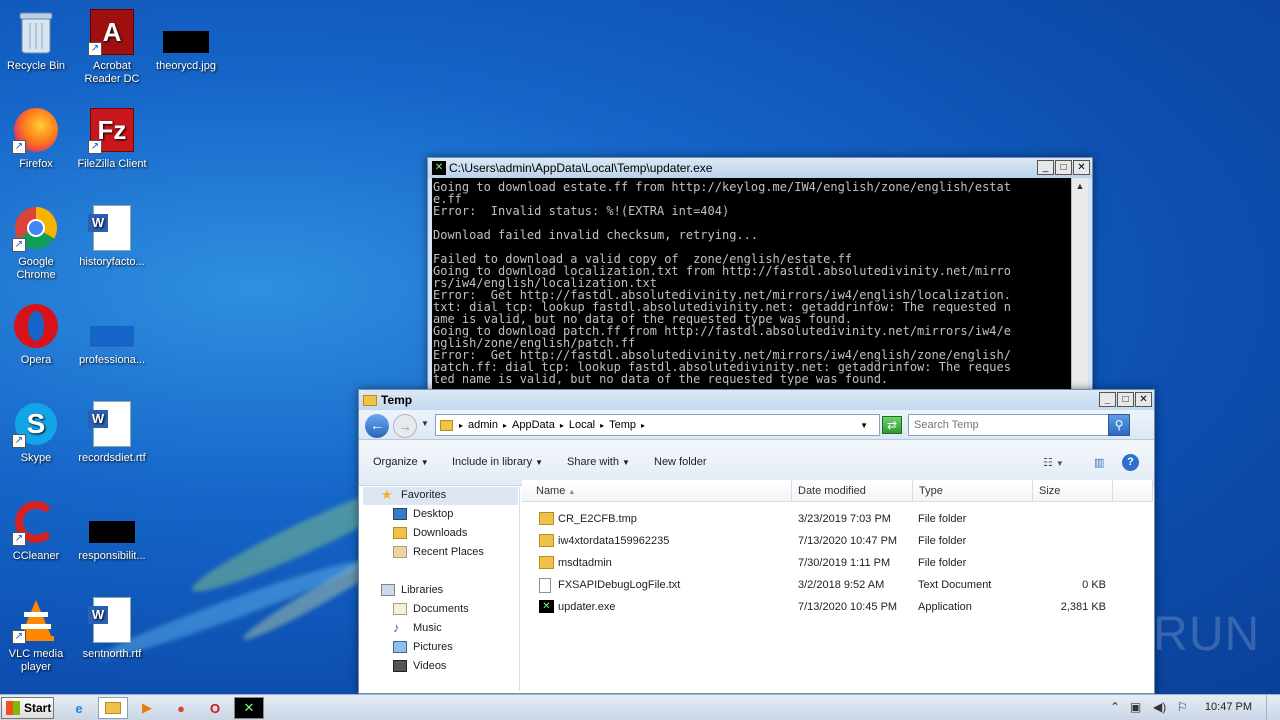 This screenshot has height=720, width=1280. I want to click on windows-logo-icon, so click(13, 708).